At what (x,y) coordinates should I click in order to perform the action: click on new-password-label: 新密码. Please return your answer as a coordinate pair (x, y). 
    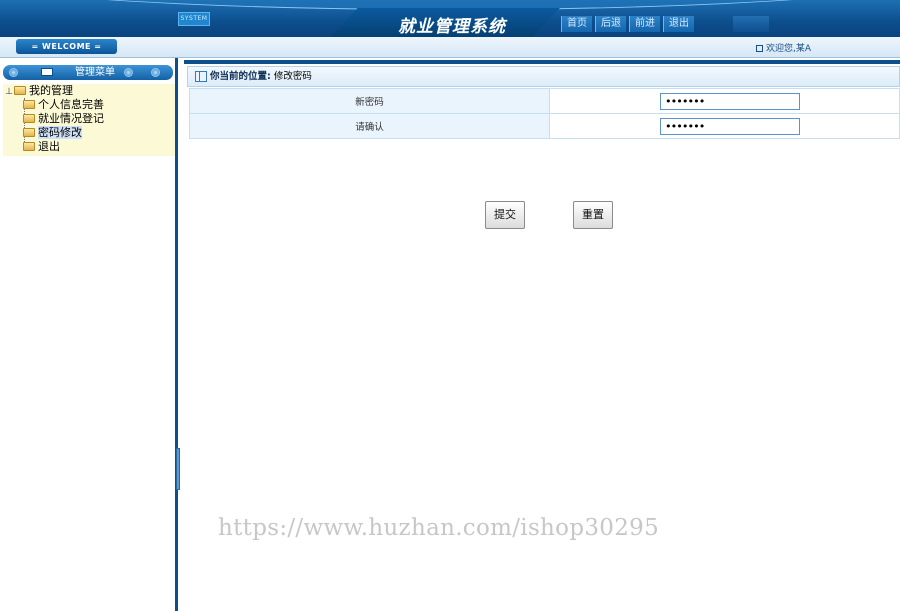
    Looking at the image, I should click on (369, 101).